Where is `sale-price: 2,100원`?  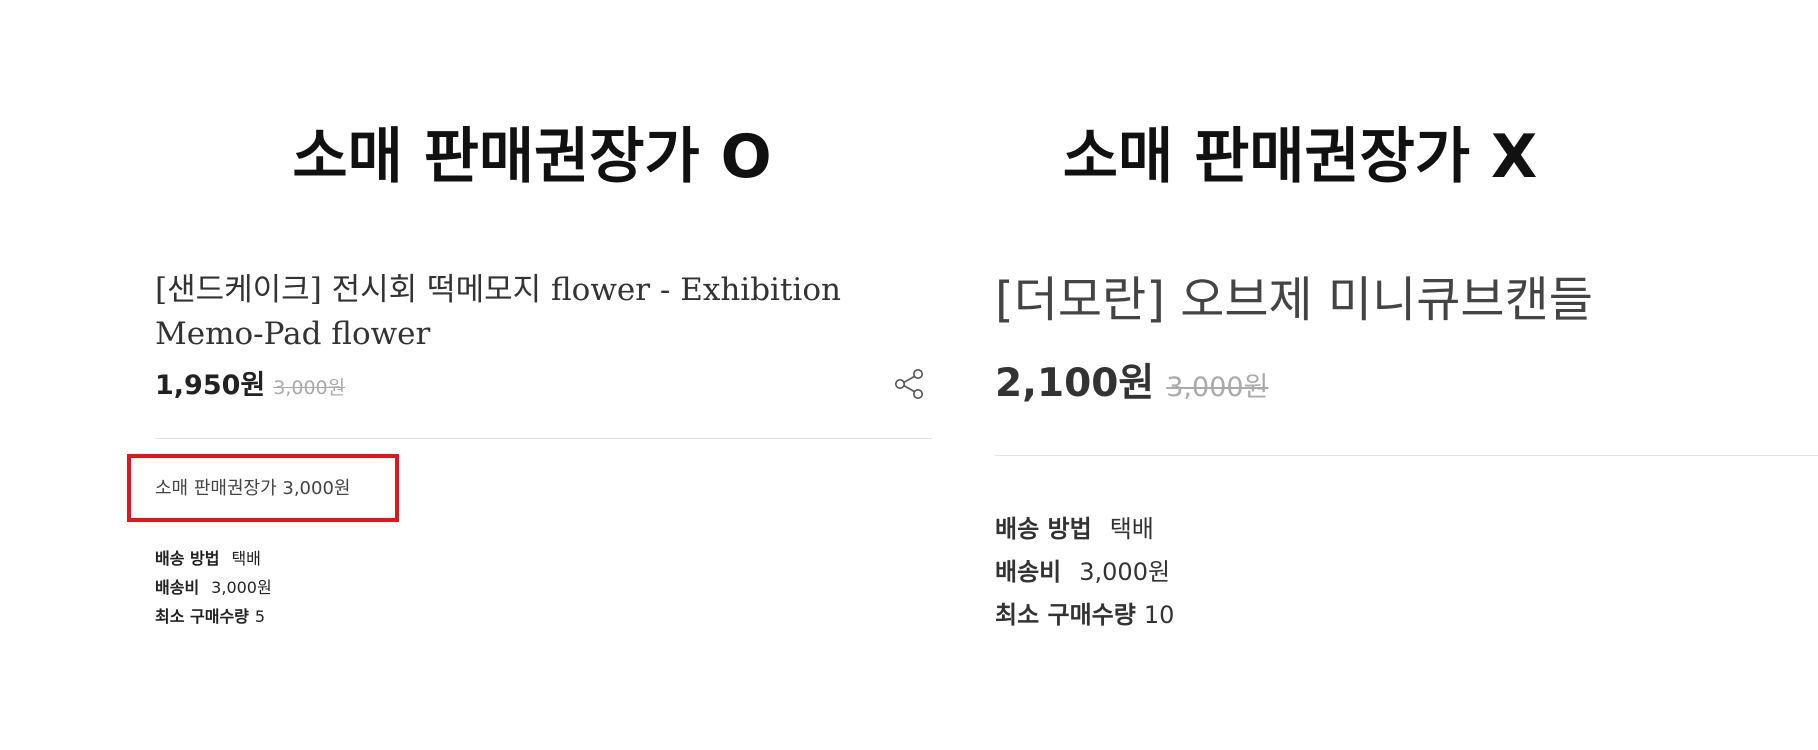
sale-price: 2,100원 is located at coordinates (1075, 383).